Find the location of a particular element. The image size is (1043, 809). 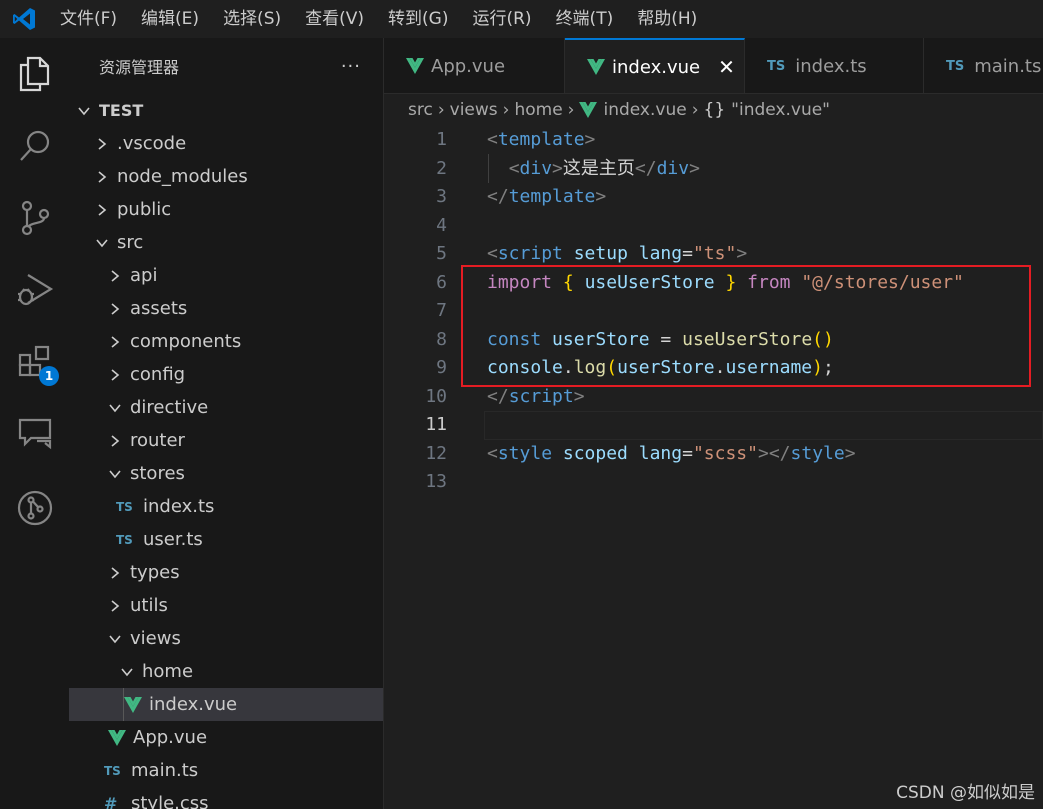

extensions-badge: 1 is located at coordinates (49, 376).